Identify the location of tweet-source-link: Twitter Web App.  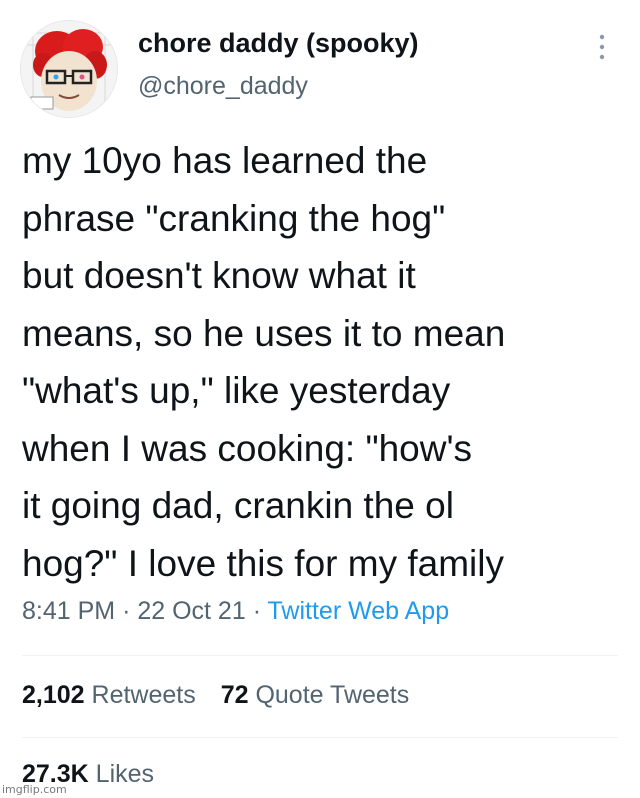
(359, 611).